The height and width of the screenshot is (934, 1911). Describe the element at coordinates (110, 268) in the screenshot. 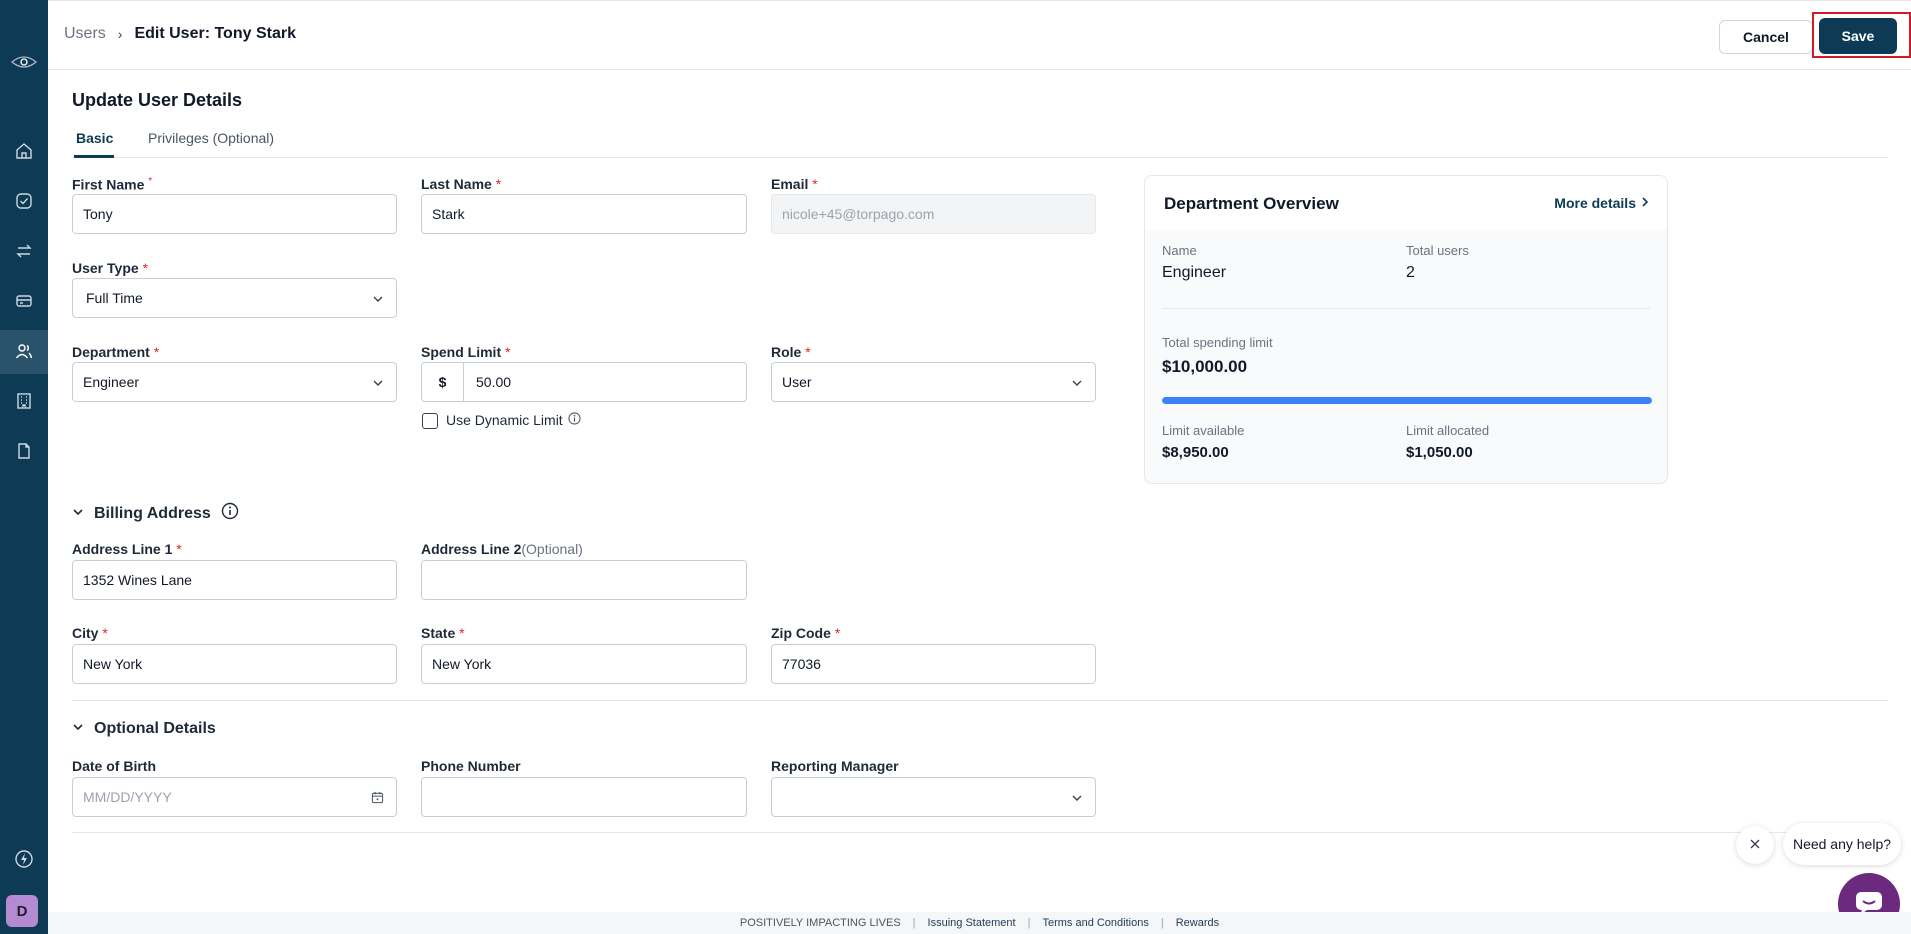

I see `user-type-label: User Type *` at that location.